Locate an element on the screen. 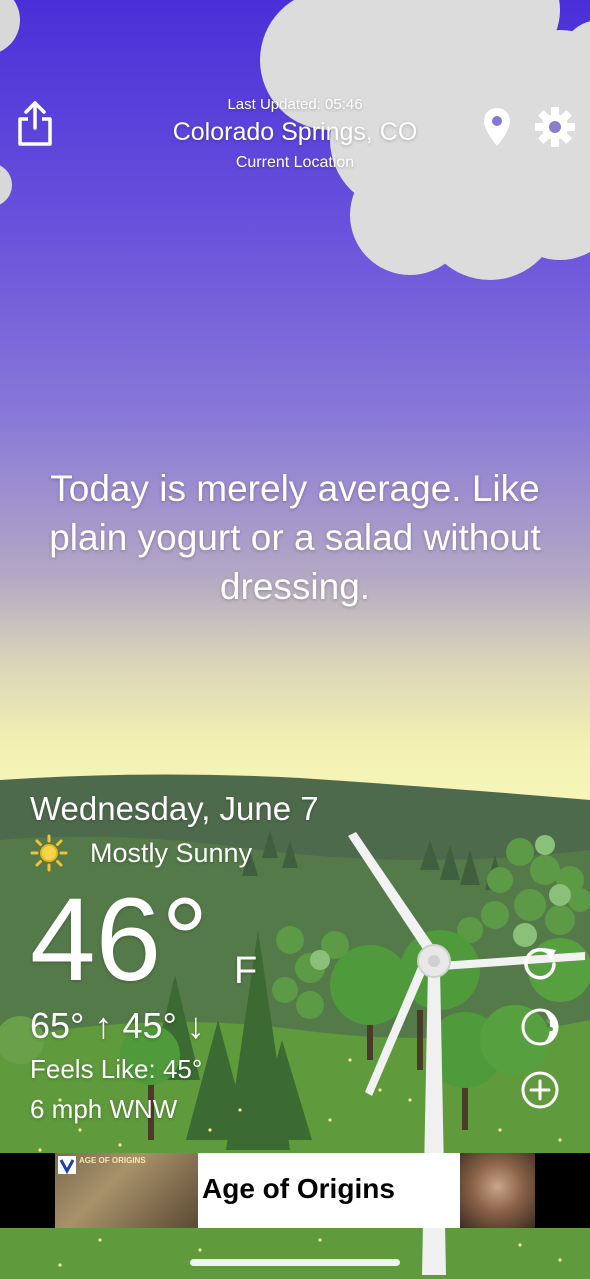 The height and width of the screenshot is (1279, 590). settings-button is located at coordinates (555, 127).